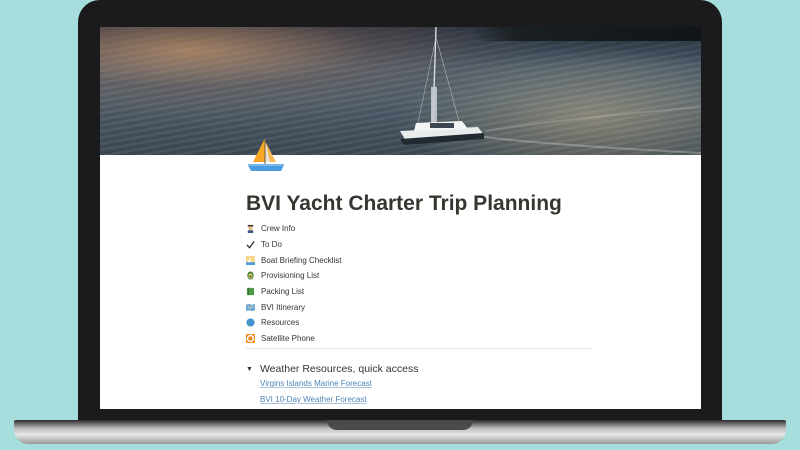 The height and width of the screenshot is (450, 800). Describe the element at coordinates (400, 425) in the screenshot. I see `laptop-hinge-notch` at that location.